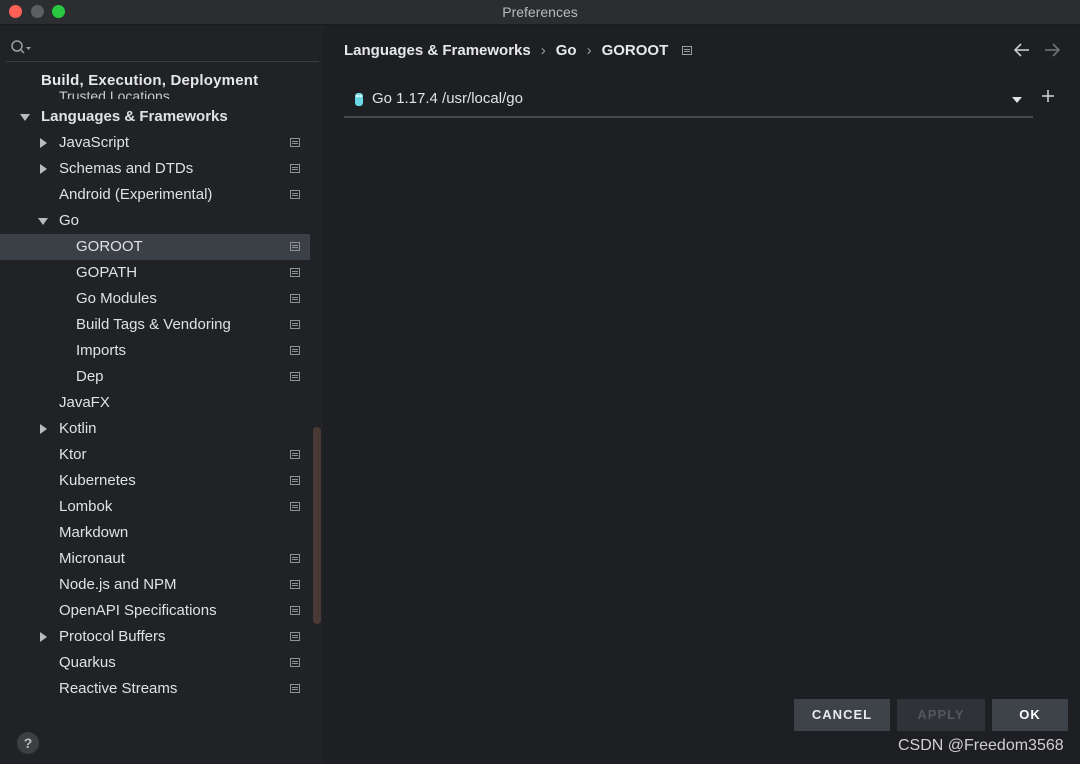 The width and height of the screenshot is (1080, 764). Describe the element at coordinates (69, 220) in the screenshot. I see `tree-item-label: Go` at that location.